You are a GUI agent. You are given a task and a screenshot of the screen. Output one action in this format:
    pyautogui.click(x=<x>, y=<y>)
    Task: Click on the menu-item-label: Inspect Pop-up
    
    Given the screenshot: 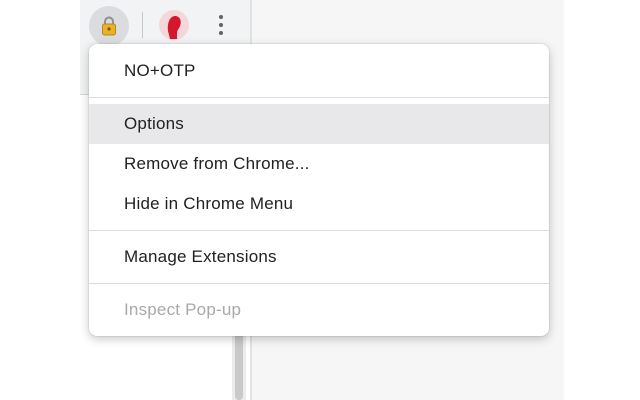 What is the action you would take?
    pyautogui.click(x=183, y=309)
    